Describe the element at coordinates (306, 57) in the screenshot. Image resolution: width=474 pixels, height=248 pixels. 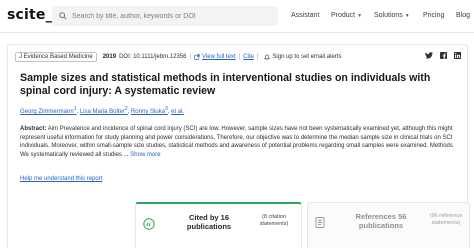
I see `email-alerts-link: Sign up to set email alerts` at that location.